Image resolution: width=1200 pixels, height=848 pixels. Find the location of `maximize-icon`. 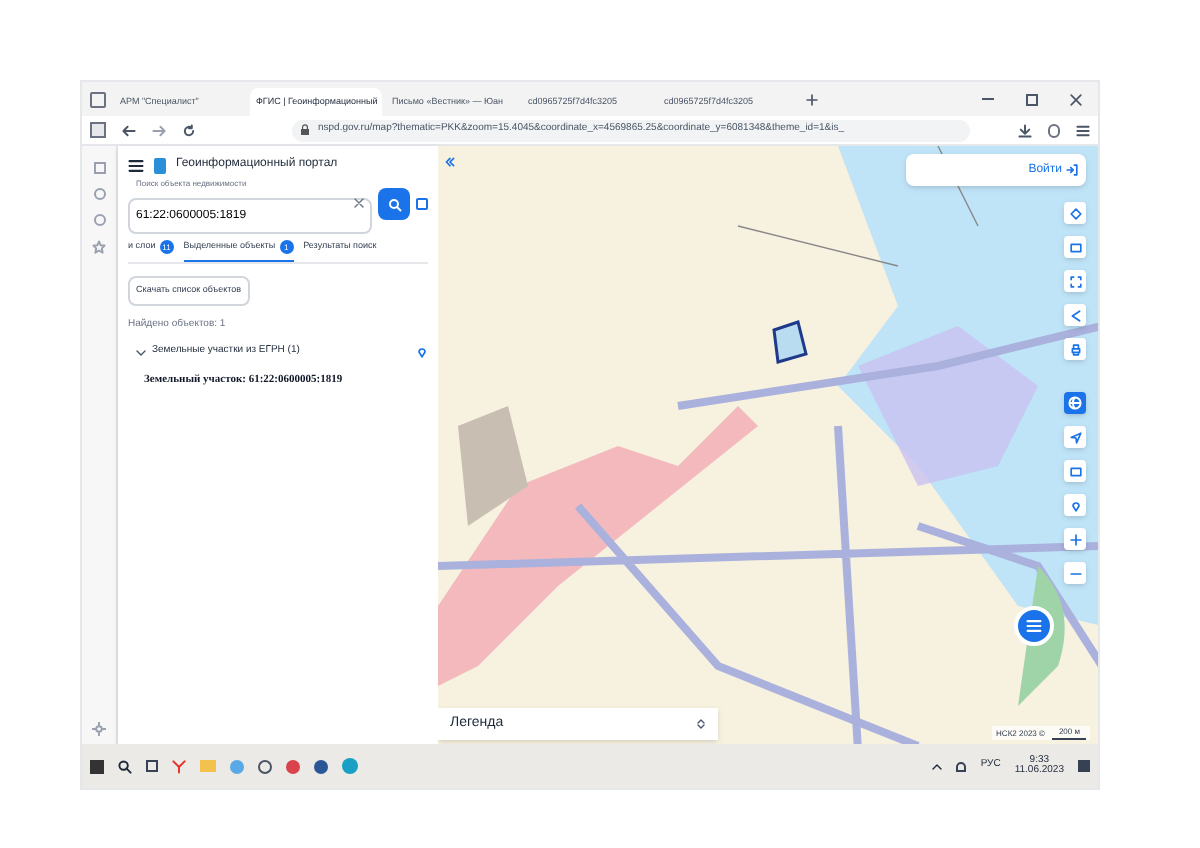

maximize-icon is located at coordinates (1032, 99).